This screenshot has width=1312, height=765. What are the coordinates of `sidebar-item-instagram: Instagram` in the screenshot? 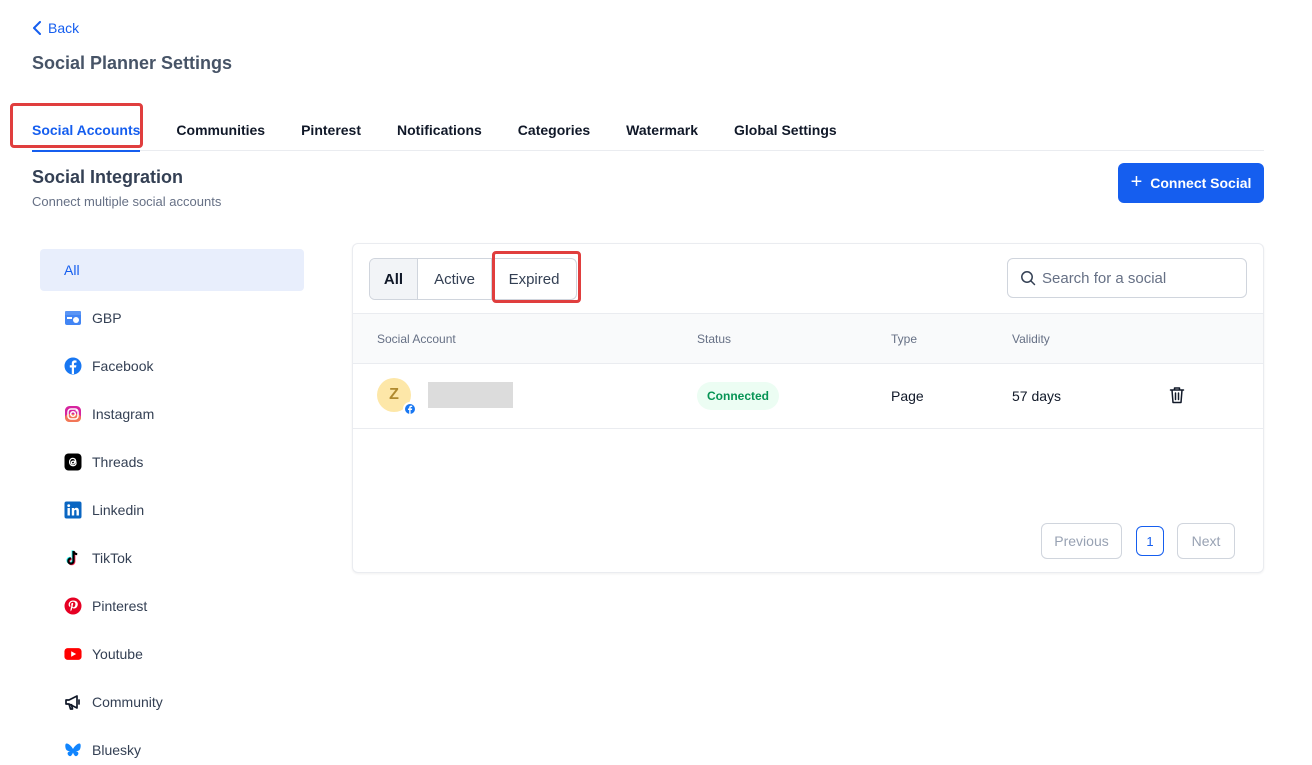 It's located at (172, 414).